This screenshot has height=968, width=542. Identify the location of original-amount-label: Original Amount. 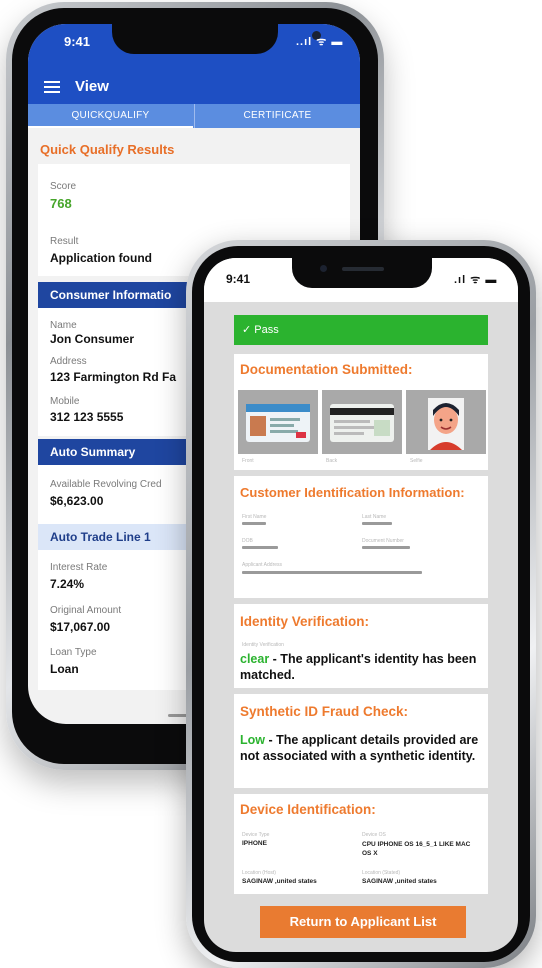
(86, 610).